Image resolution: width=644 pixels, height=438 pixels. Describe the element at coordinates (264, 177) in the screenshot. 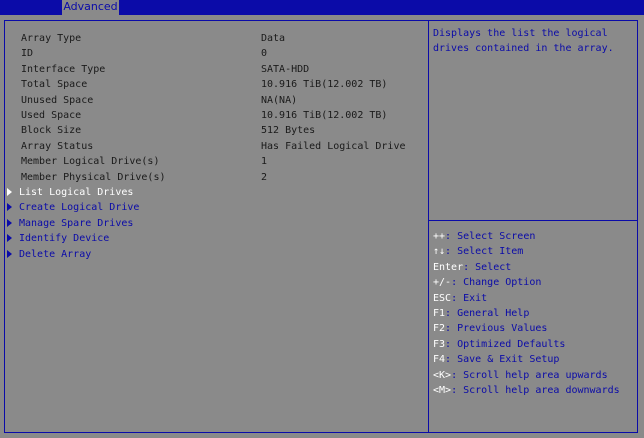

I see `info-value: 2` at that location.